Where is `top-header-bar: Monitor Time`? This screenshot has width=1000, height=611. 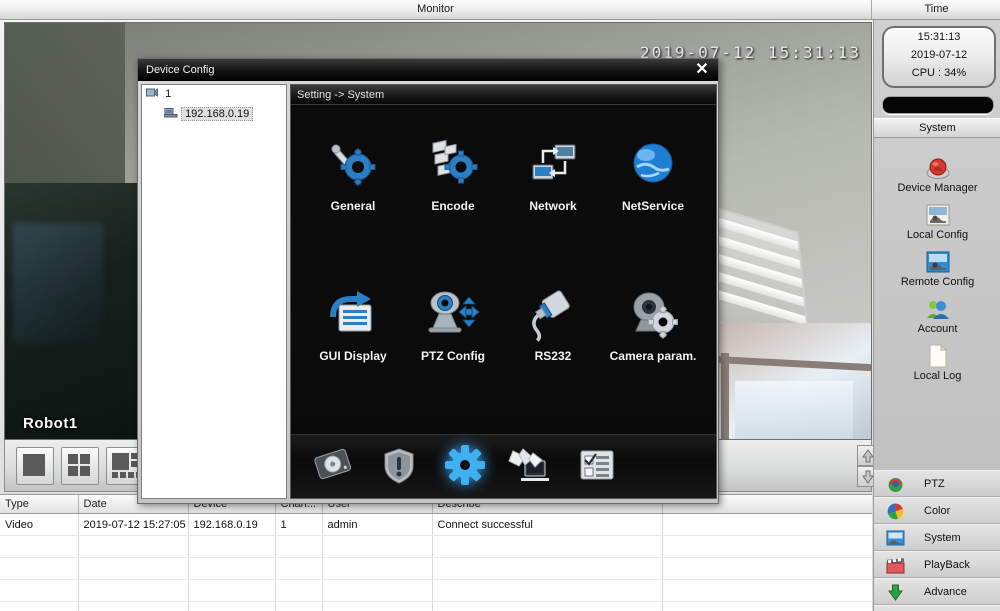 top-header-bar: Monitor Time is located at coordinates (500, 10).